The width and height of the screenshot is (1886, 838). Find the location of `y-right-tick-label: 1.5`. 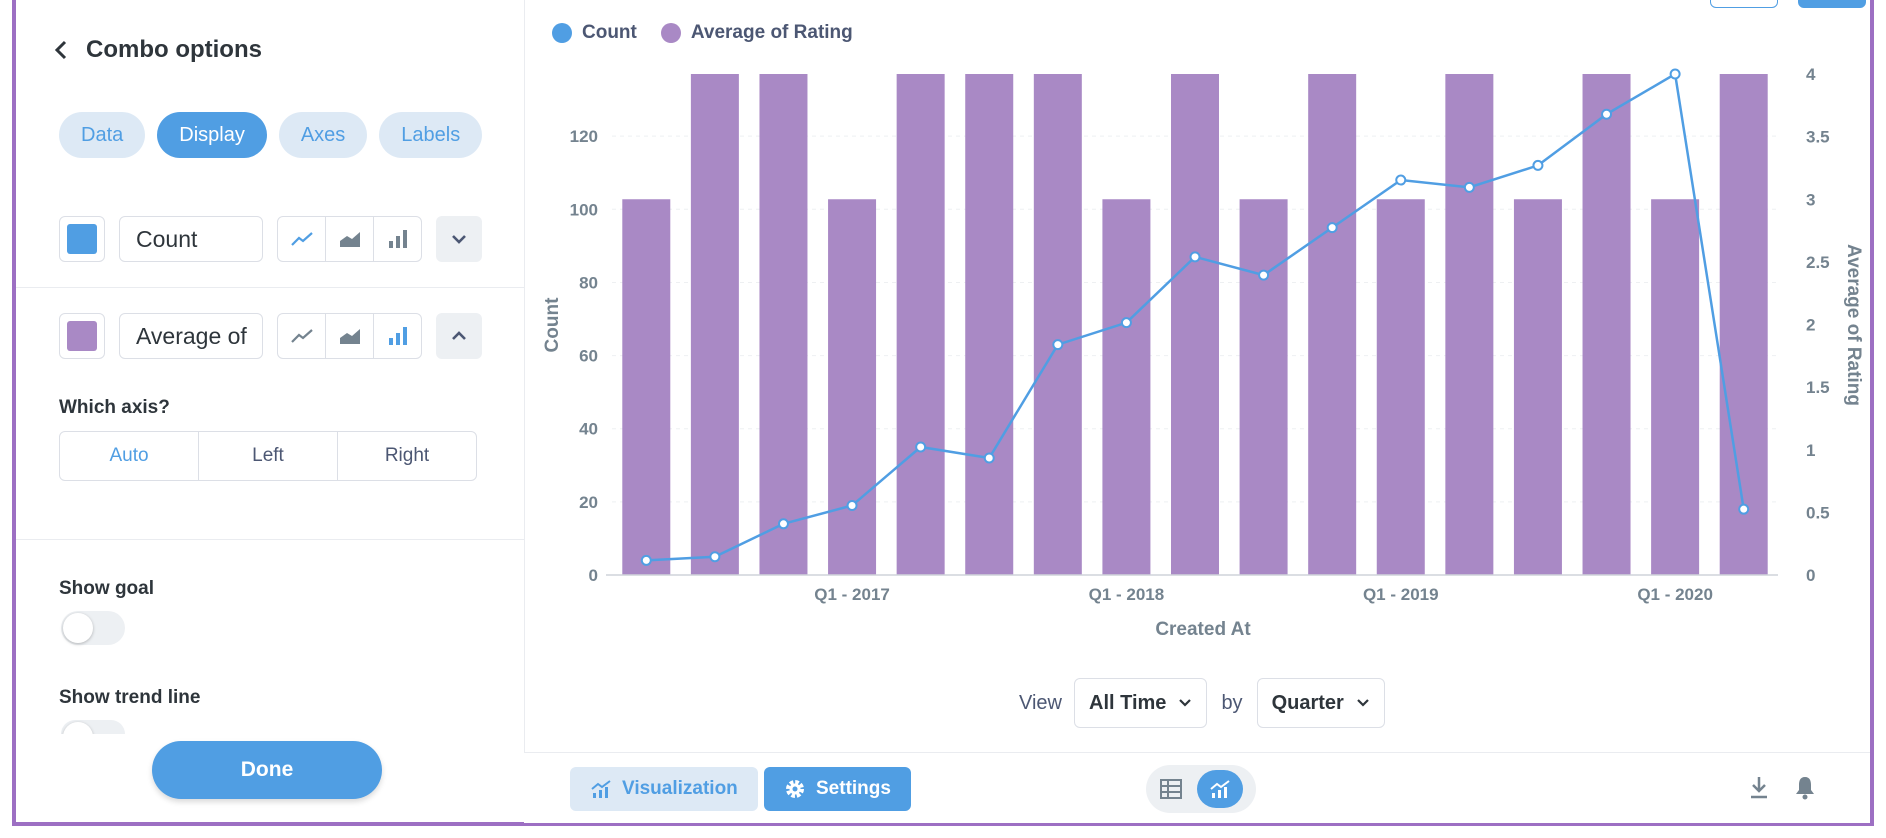

y-right-tick-label: 1.5 is located at coordinates (1818, 387).